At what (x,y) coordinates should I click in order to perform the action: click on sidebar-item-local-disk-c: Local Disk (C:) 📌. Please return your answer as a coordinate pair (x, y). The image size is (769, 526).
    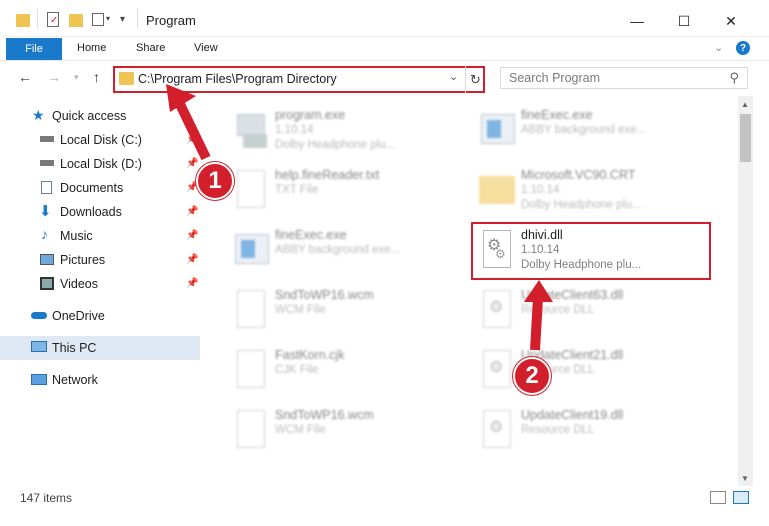
    Looking at the image, I should click on (100, 140).